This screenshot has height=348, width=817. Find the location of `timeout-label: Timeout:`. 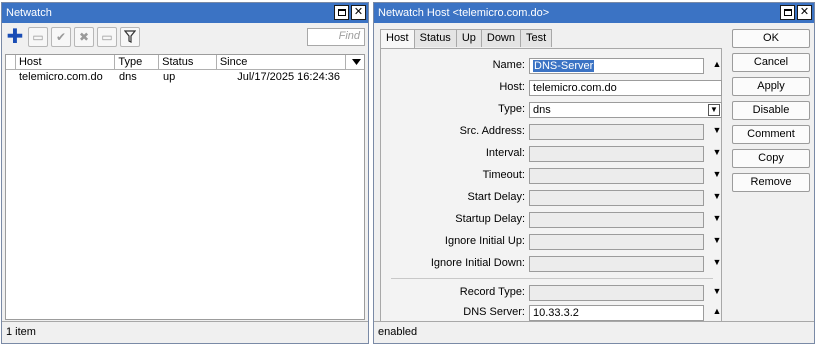

timeout-label: Timeout: is located at coordinates (503, 175).